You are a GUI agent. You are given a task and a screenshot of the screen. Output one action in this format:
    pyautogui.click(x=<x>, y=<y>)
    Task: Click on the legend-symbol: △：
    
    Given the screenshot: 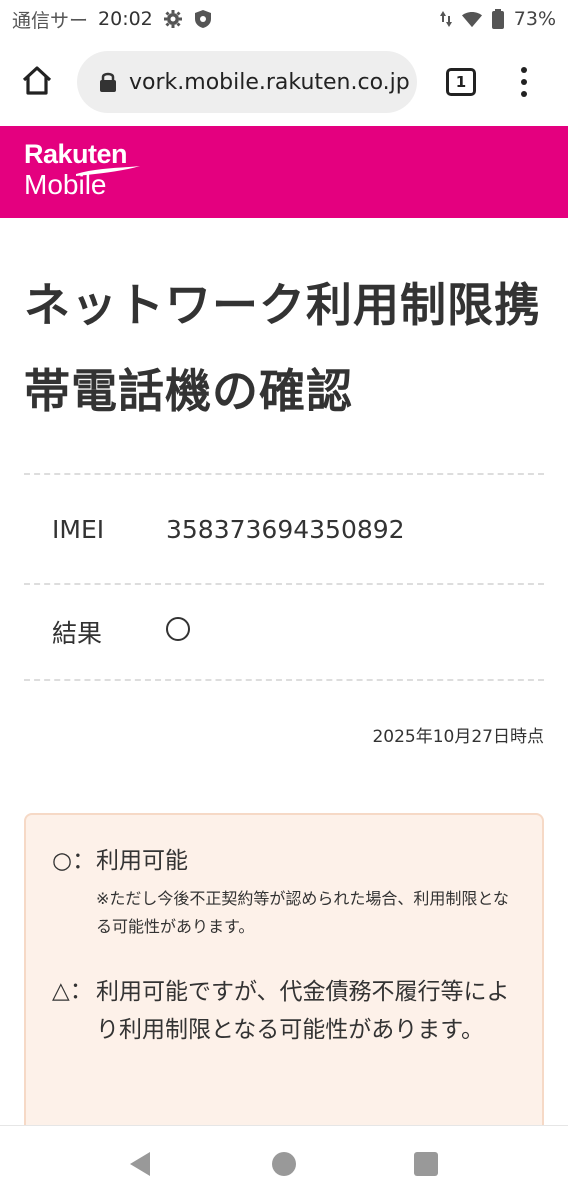 What is the action you would take?
    pyautogui.click(x=72, y=991)
    